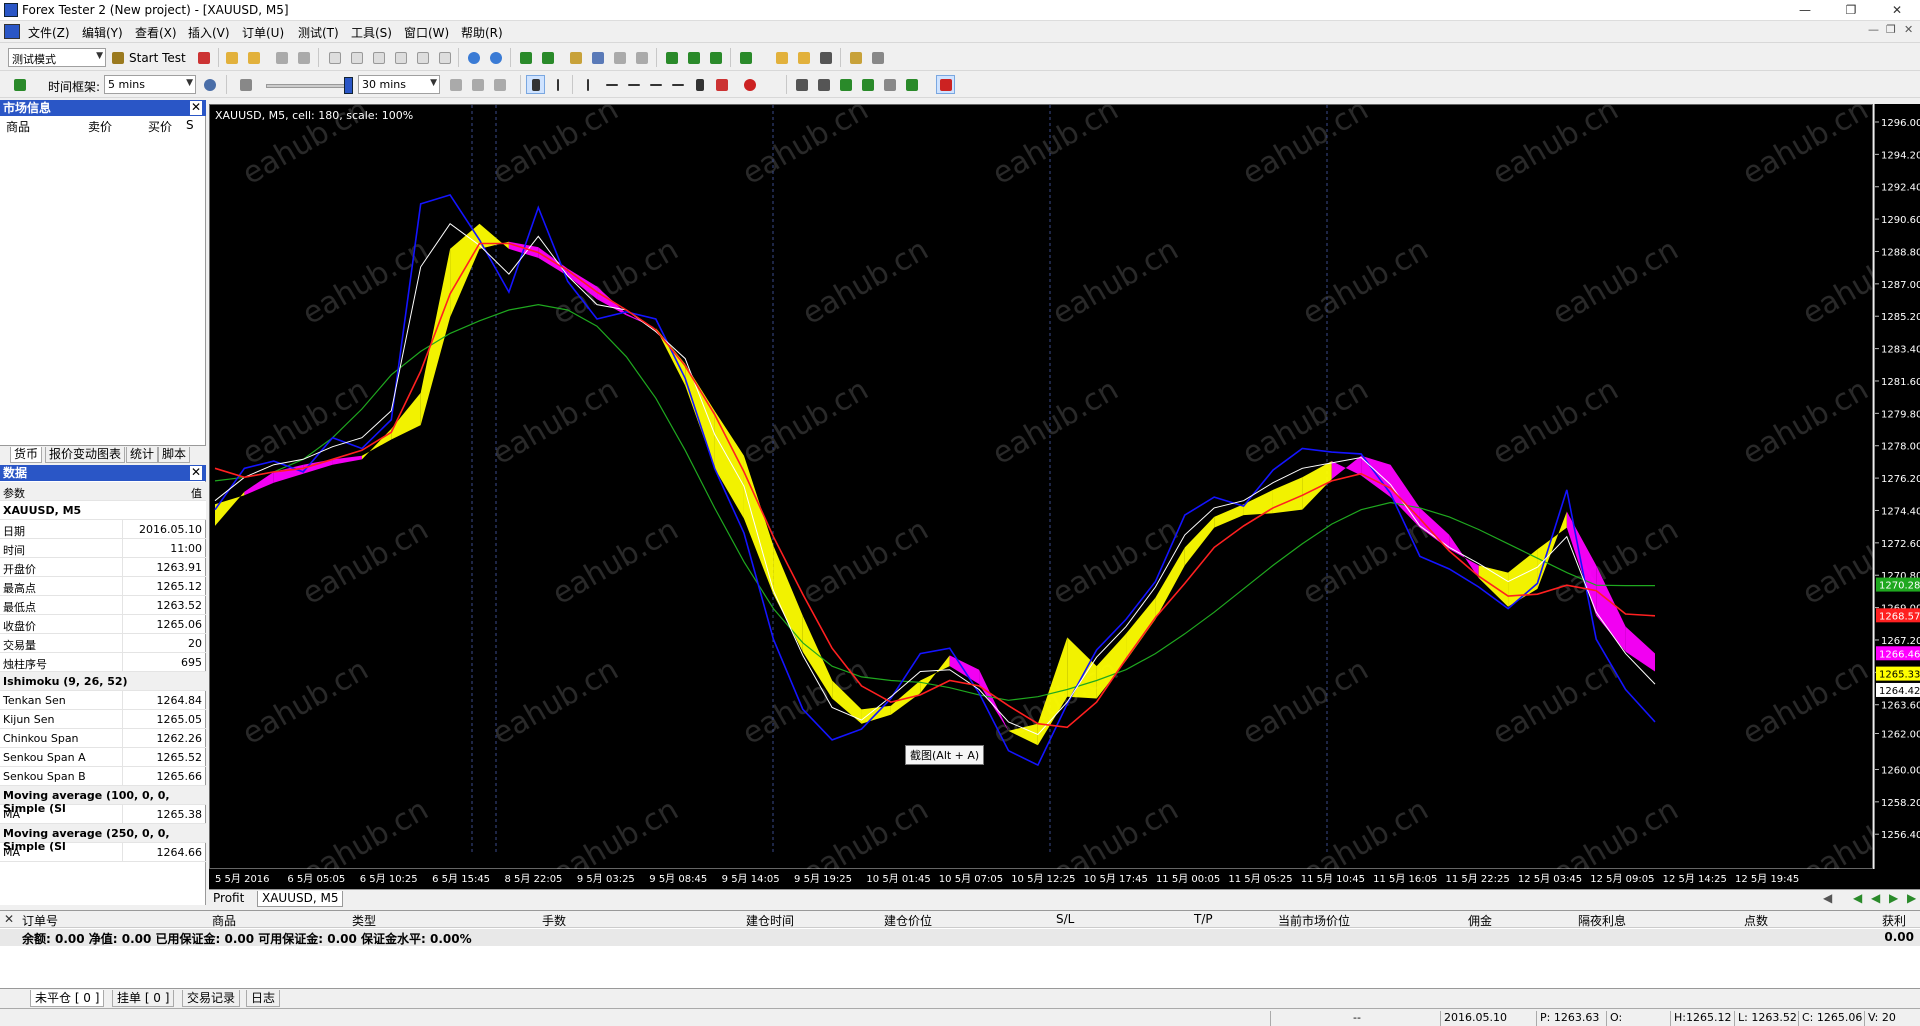  Describe the element at coordinates (422, 57) in the screenshot. I see `doc-x-icon` at that location.